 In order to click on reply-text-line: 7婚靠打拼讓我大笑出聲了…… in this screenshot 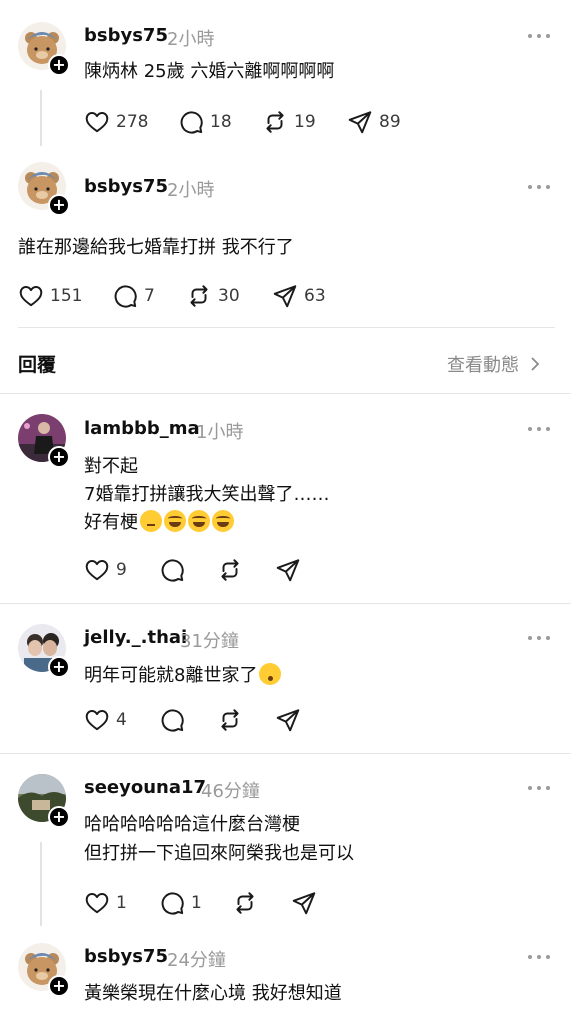, I will do `click(207, 494)`.